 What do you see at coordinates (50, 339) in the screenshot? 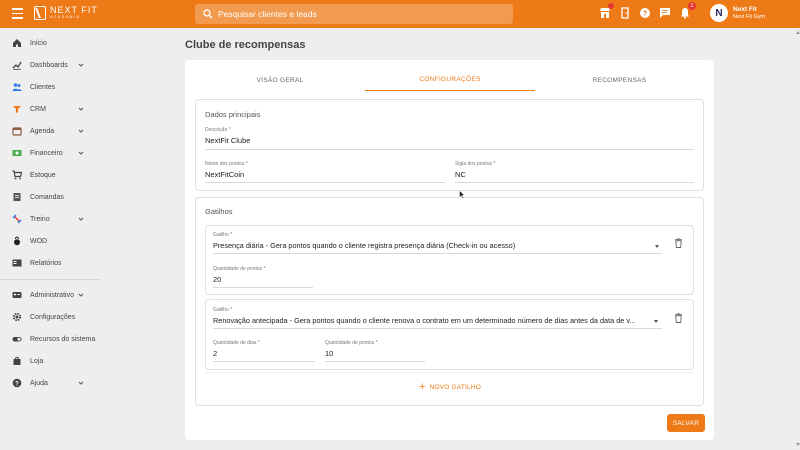
I see `sidebar-item-recursos: Recursos do sistema` at bounding box center [50, 339].